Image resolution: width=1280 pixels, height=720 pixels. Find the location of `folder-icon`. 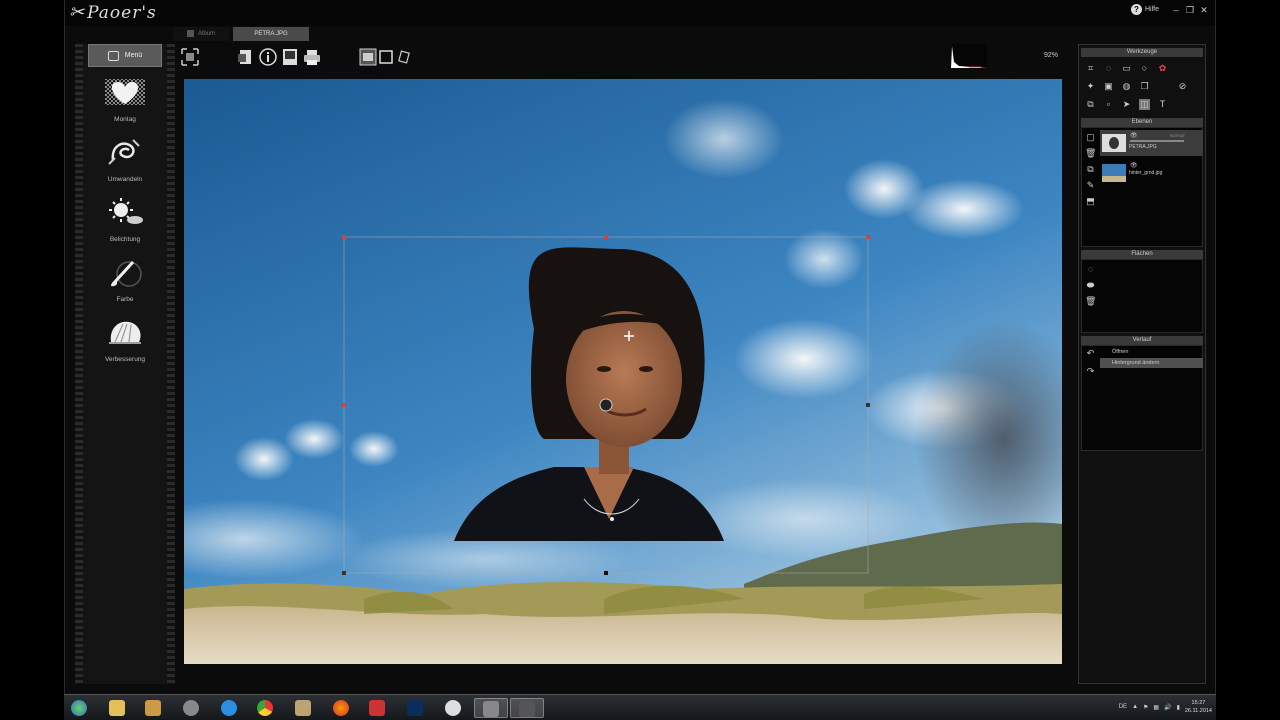

folder-icon is located at coordinates (117, 708).